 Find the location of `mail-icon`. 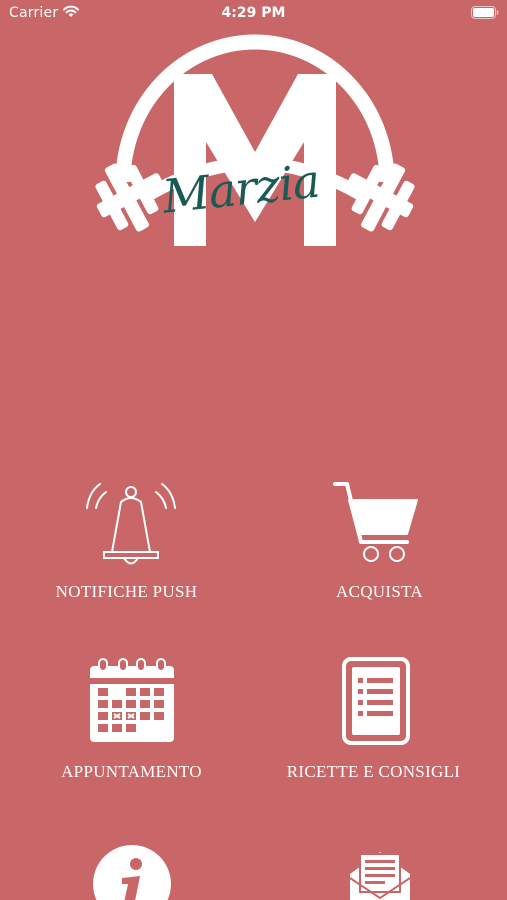

mail-icon is located at coordinates (380, 876).